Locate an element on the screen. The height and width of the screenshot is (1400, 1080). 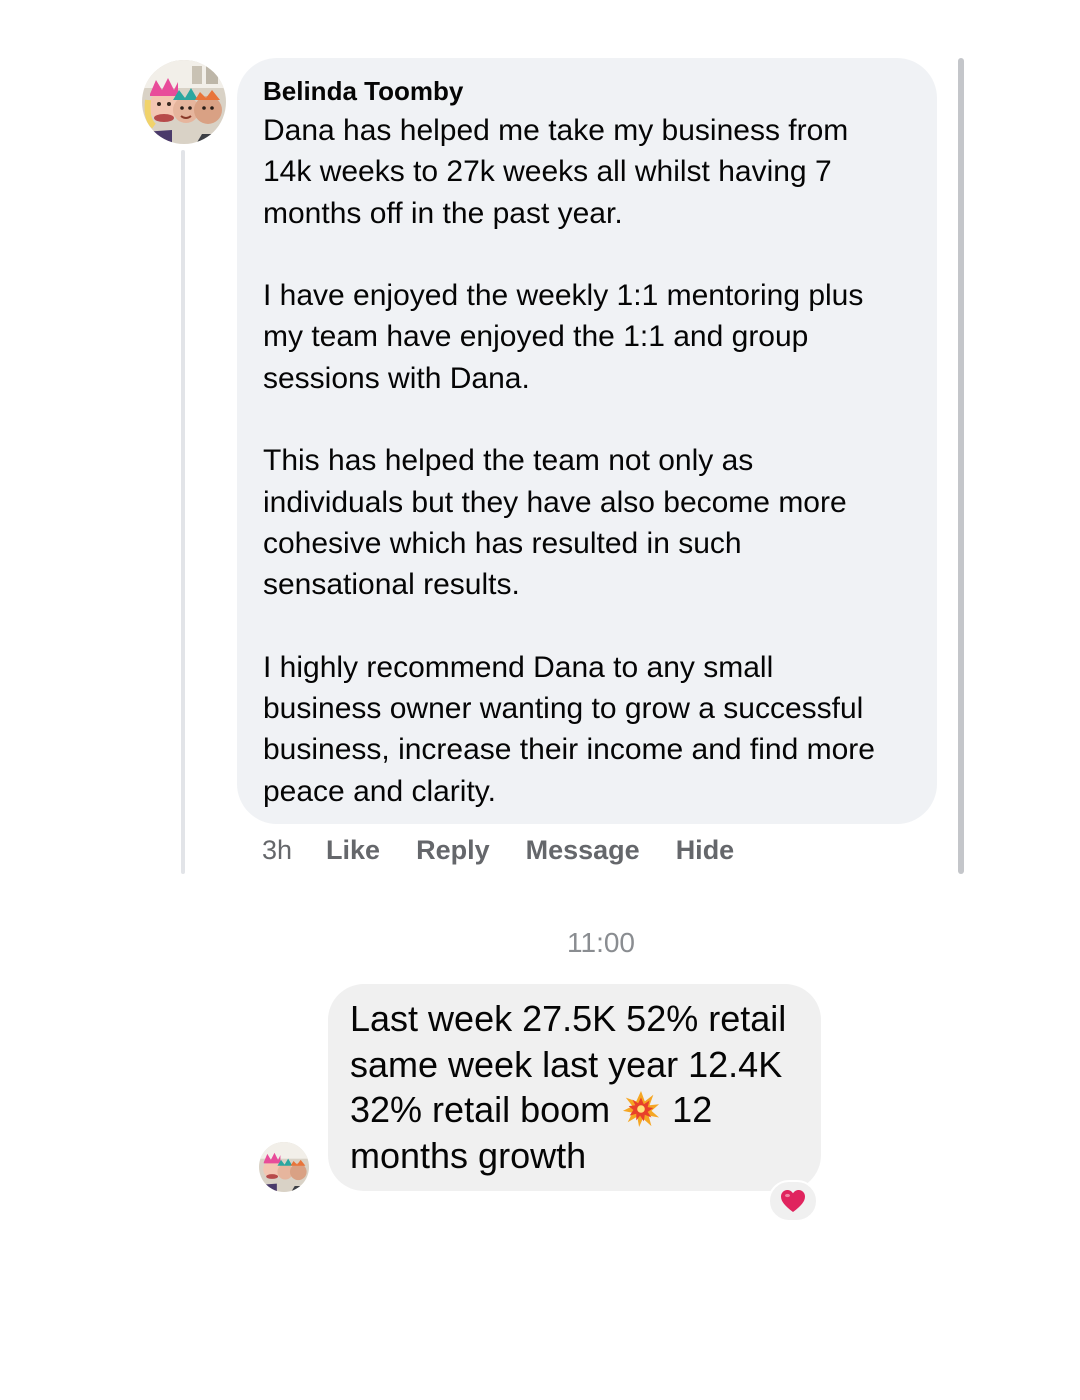
reply-button: Reply is located at coordinates (453, 850).